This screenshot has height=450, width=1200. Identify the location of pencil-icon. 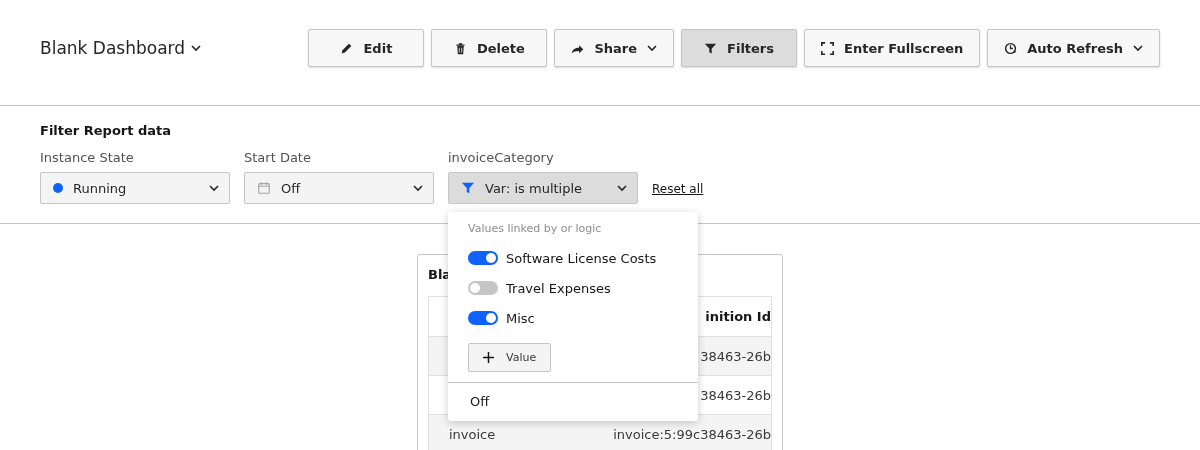
(347, 48).